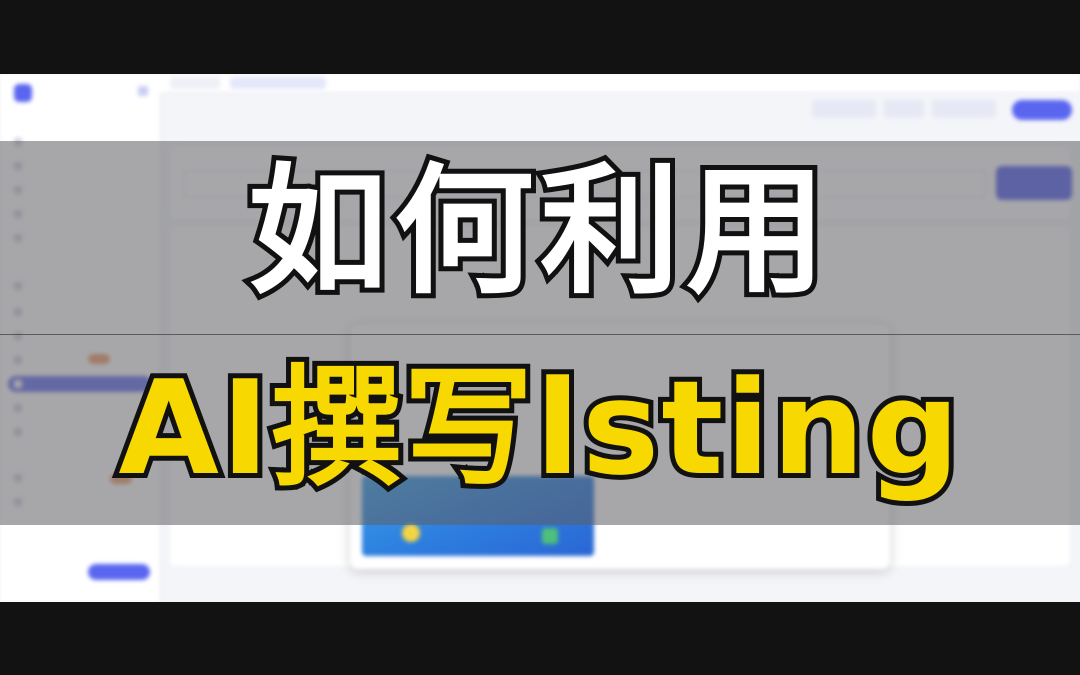 The width and height of the screenshot is (1080, 675). What do you see at coordinates (195, 83) in the screenshot?
I see `top-tab` at bounding box center [195, 83].